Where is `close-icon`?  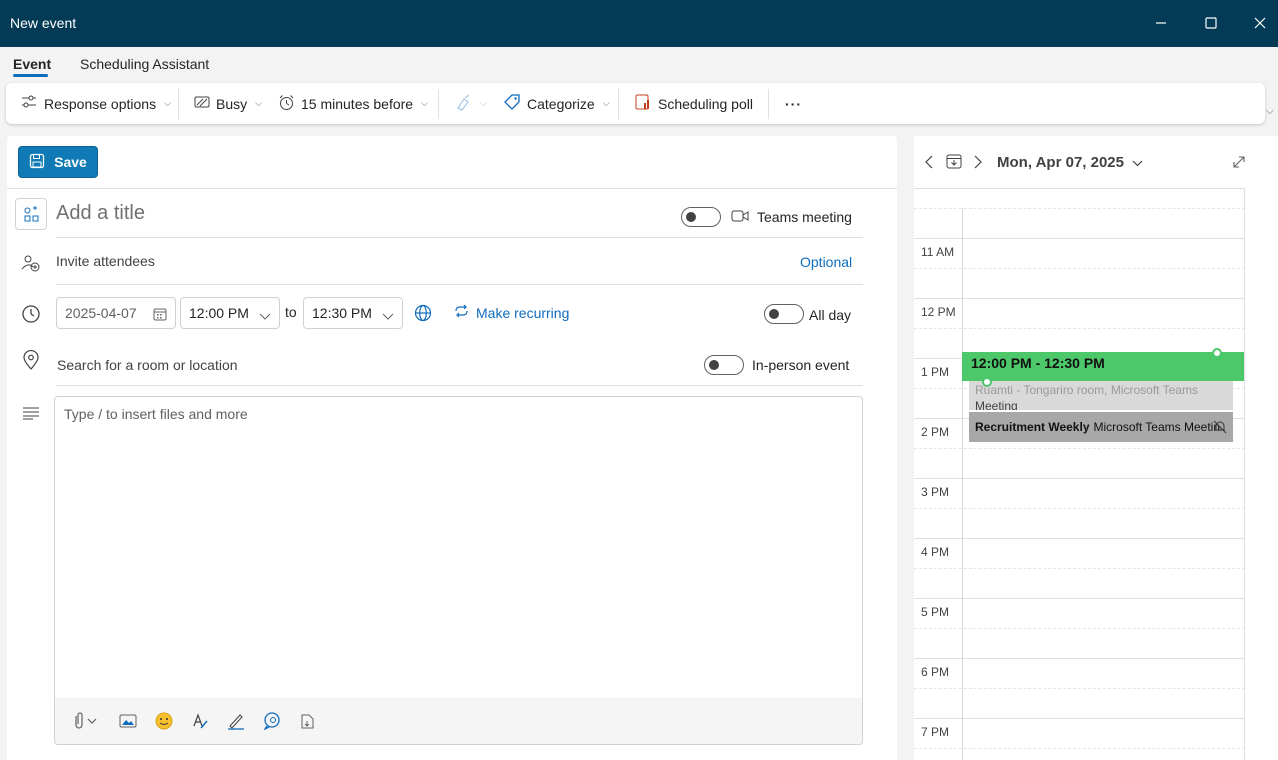
close-icon is located at coordinates (1260, 23).